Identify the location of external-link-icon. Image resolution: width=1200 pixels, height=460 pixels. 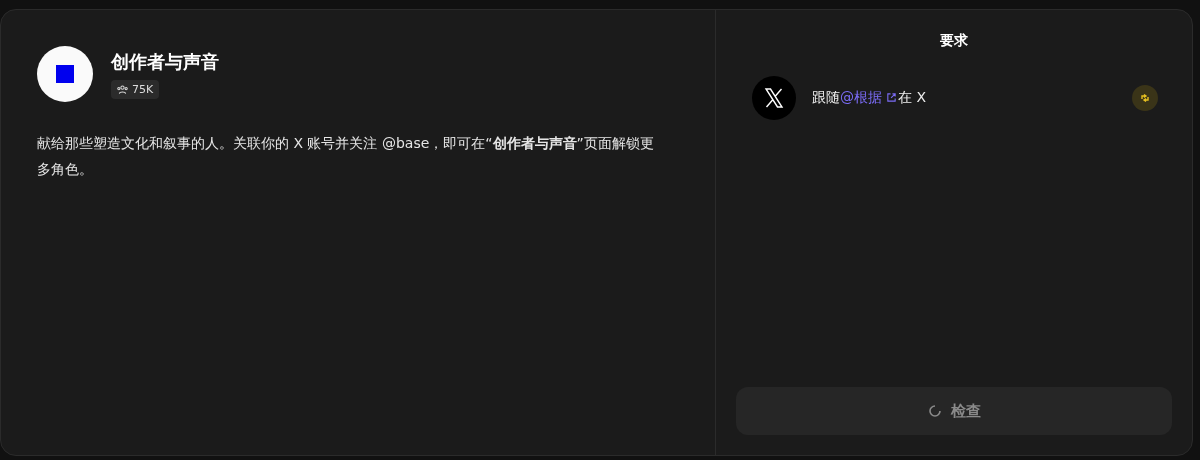
(891, 97).